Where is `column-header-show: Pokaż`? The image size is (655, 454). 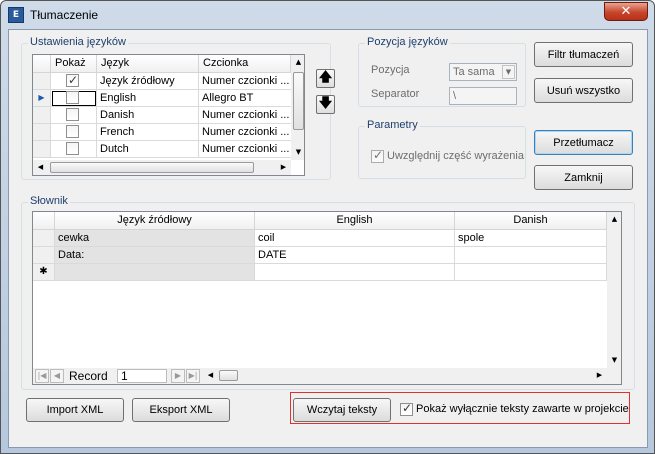
column-header-show: Pokaż is located at coordinates (74, 64).